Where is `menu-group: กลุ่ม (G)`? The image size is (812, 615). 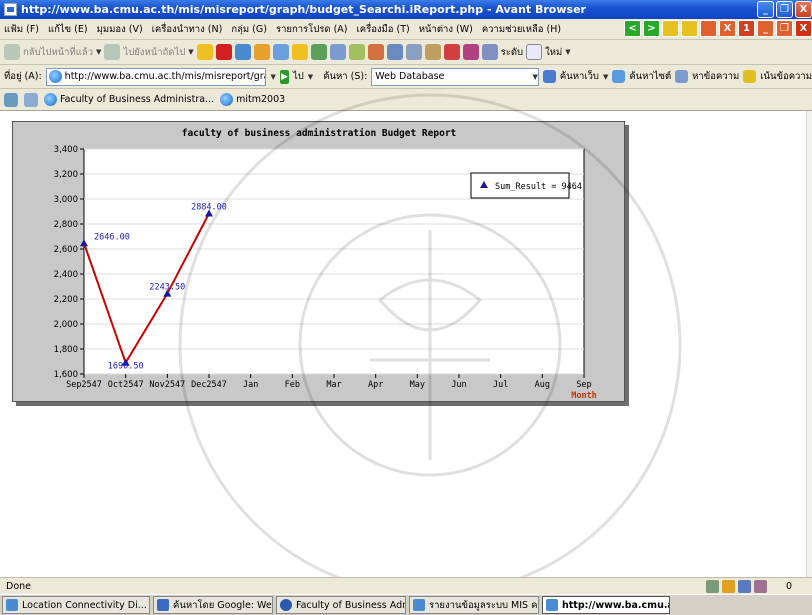 menu-group: กลุ่ม (G) is located at coordinates (249, 29).